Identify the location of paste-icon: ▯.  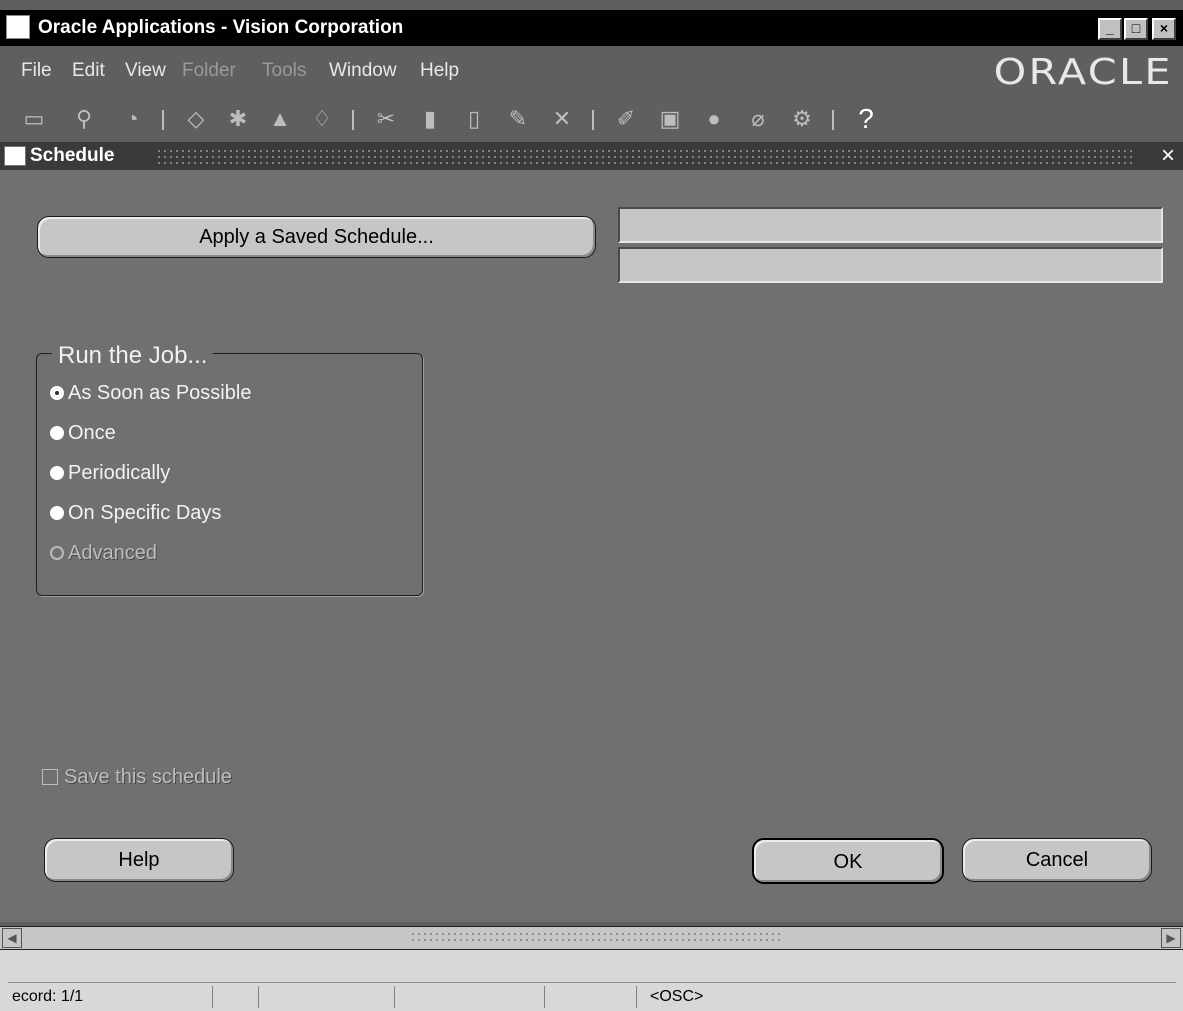
(474, 119).